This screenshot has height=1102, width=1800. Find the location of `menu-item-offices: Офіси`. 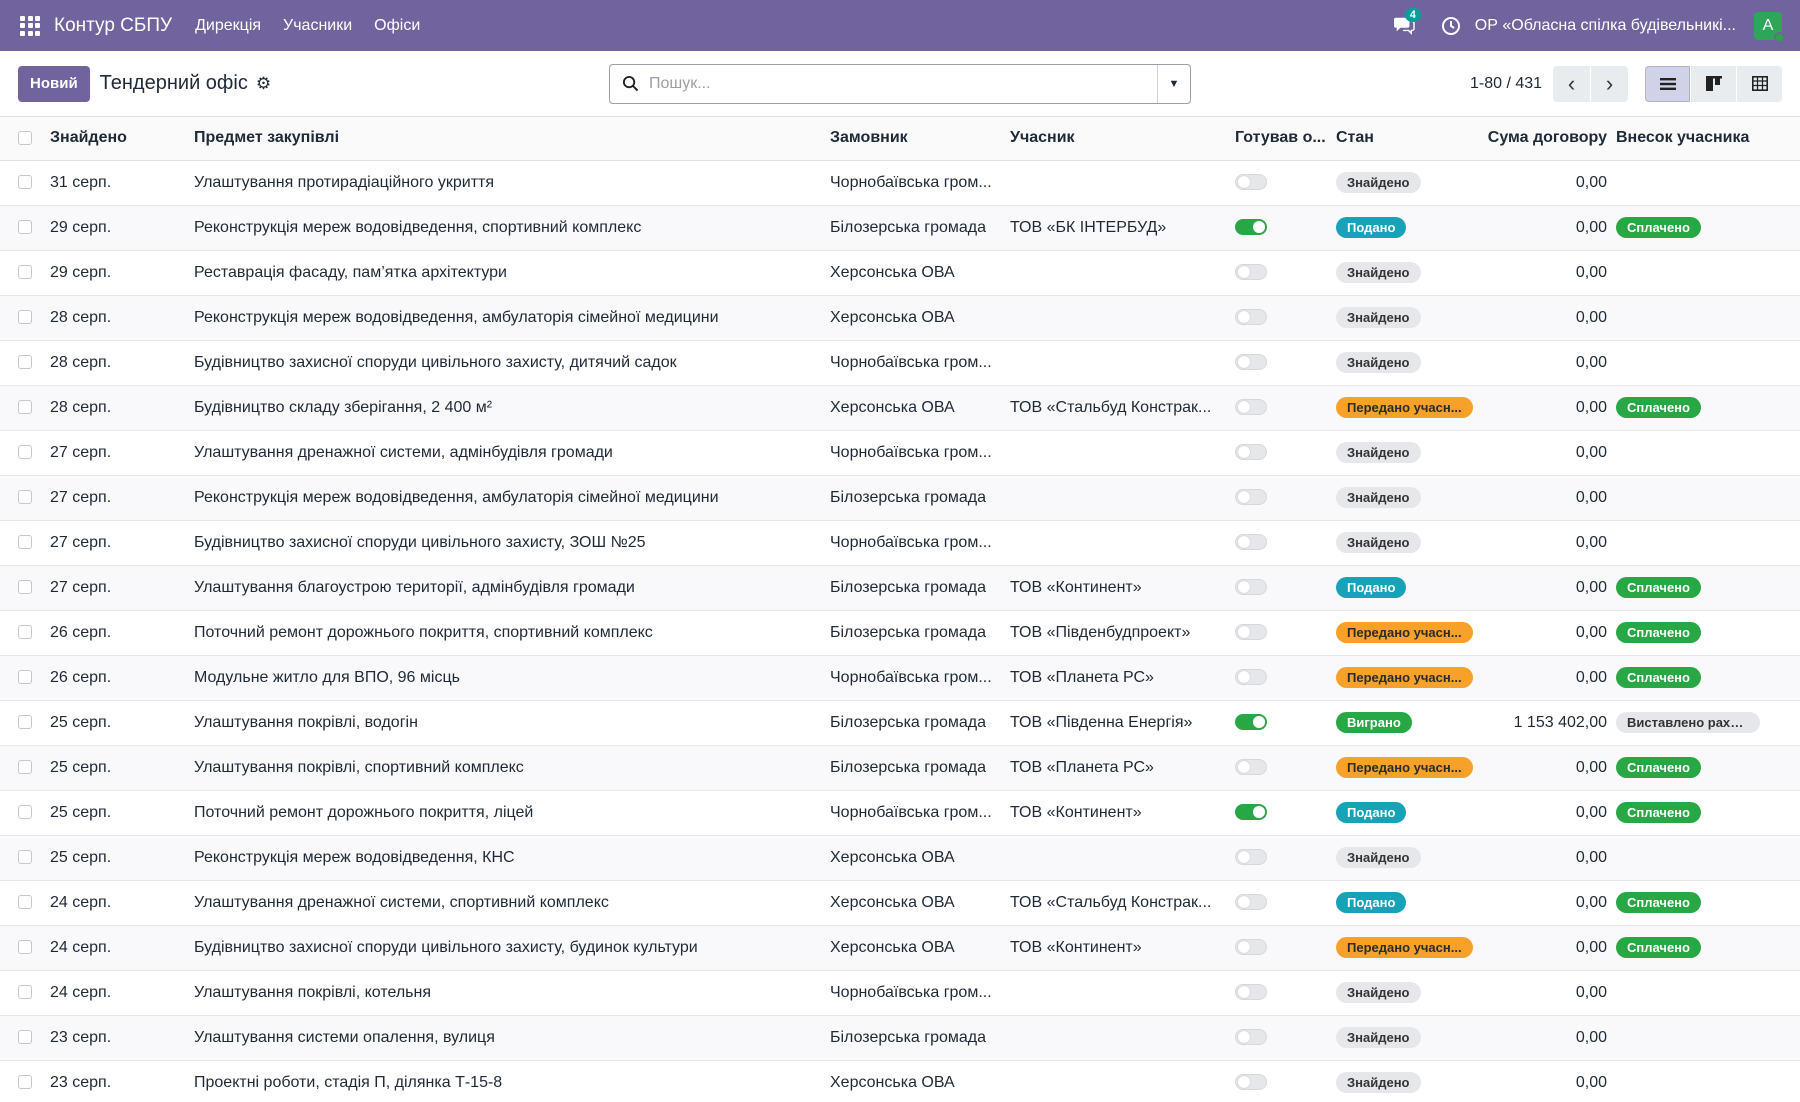

menu-item-offices: Офіси is located at coordinates (397, 26).